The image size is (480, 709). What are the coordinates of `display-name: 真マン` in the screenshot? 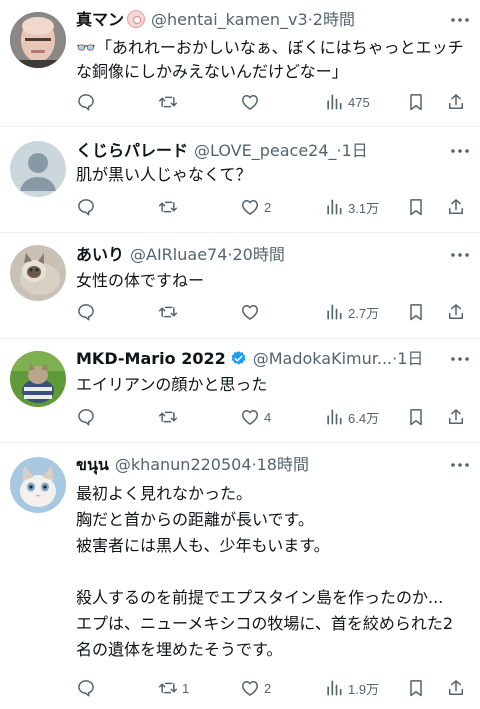 It's located at (100, 19).